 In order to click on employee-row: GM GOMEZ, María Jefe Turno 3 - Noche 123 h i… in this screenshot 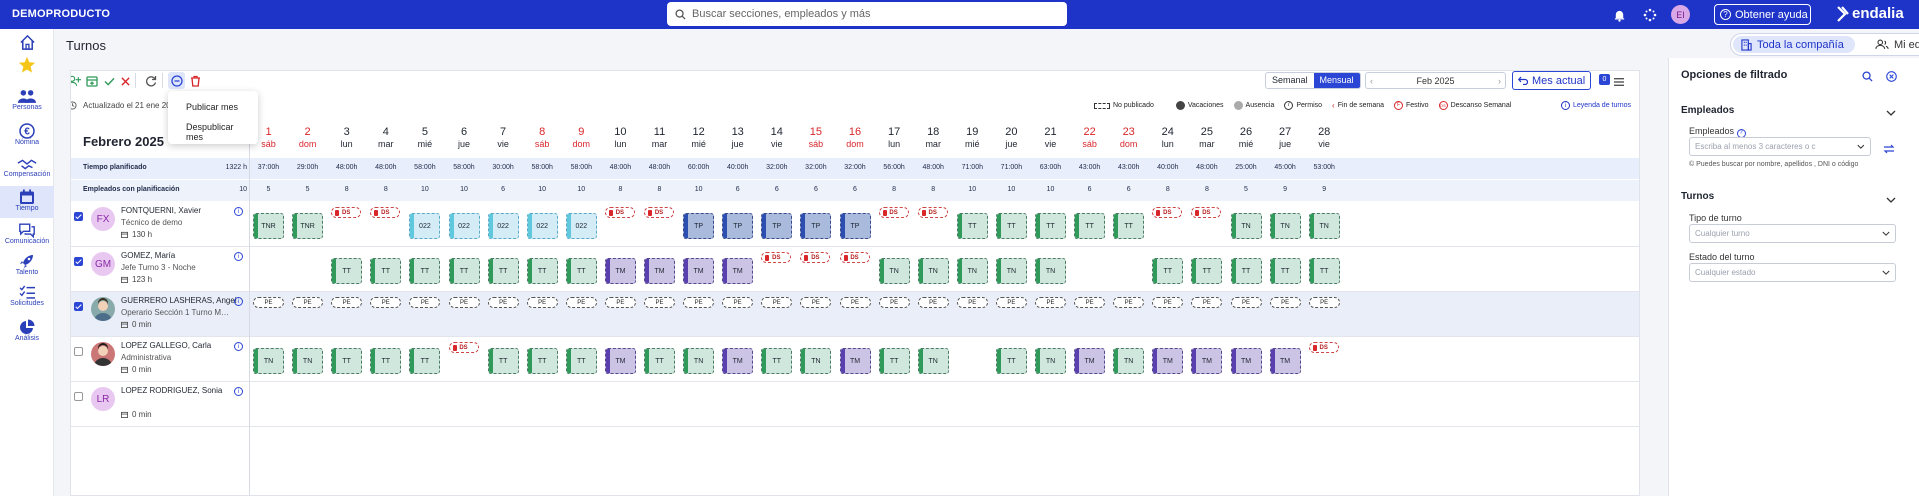, I will do `click(855, 269)`.